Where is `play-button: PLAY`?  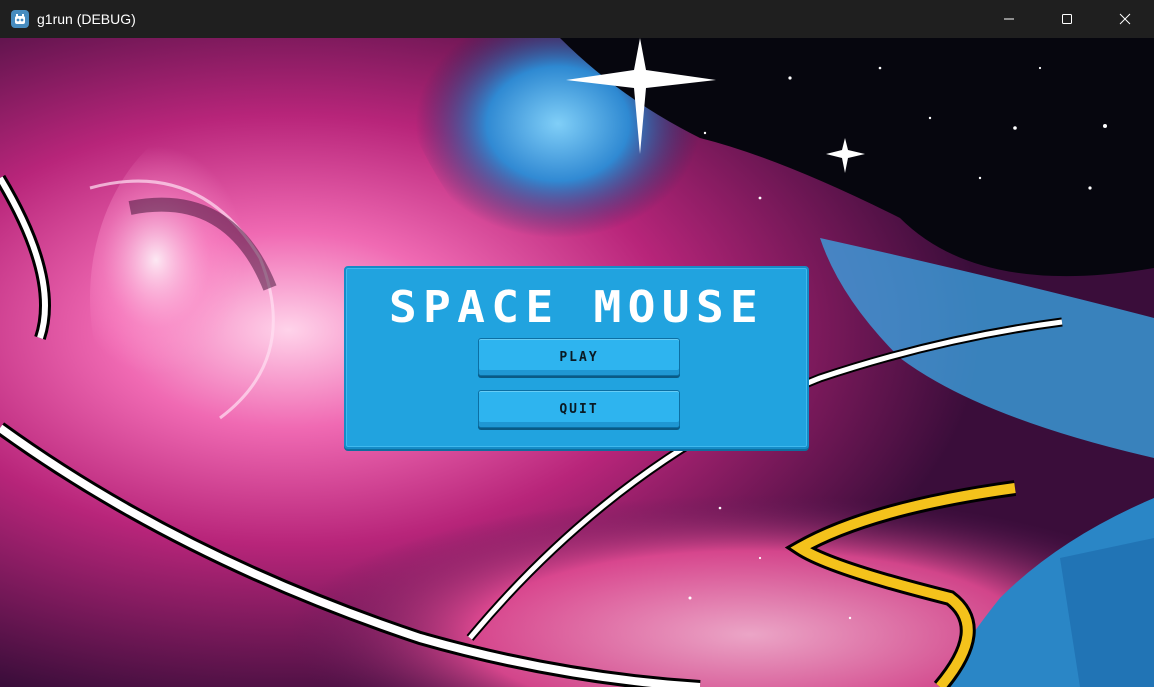 play-button: PLAY is located at coordinates (579, 357).